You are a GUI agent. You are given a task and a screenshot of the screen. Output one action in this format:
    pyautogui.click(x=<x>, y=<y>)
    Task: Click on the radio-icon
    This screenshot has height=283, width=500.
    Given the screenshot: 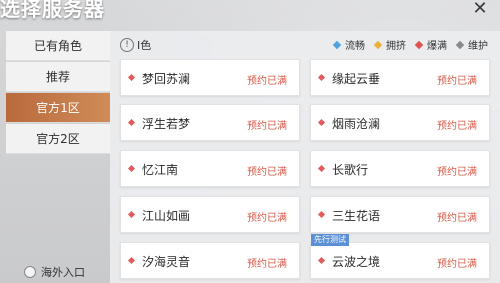 What is the action you would take?
    pyautogui.click(x=30, y=272)
    